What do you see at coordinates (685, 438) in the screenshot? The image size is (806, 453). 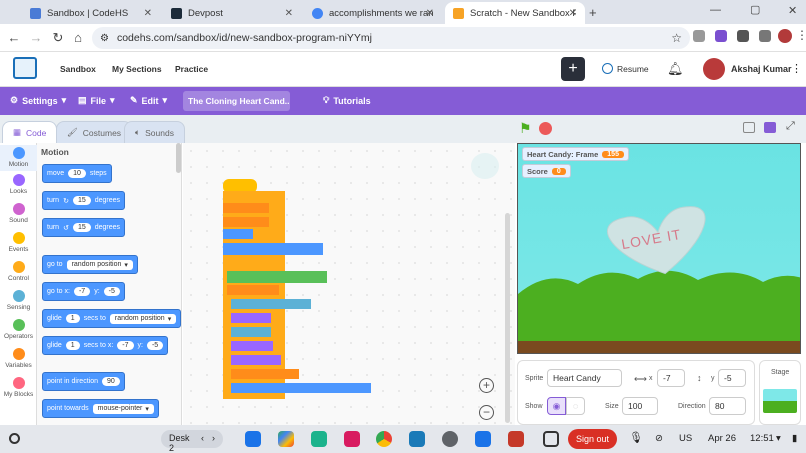 I see `input-language: US` at bounding box center [685, 438].